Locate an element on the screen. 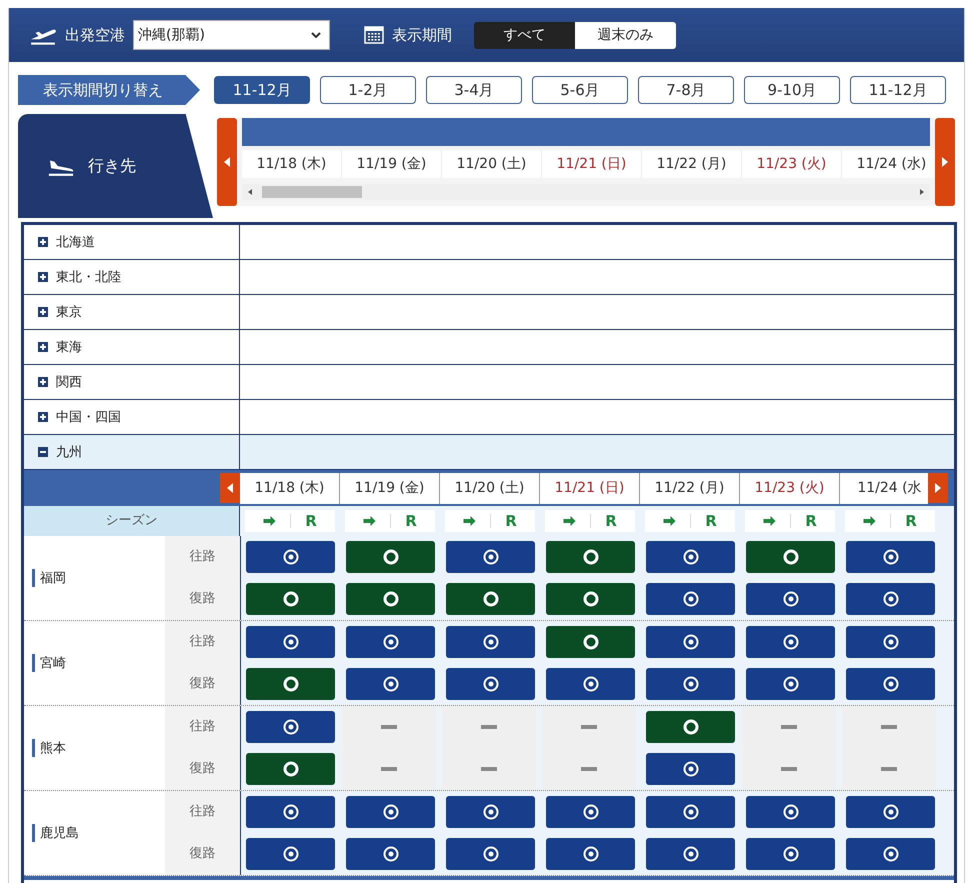 The width and height of the screenshot is (973, 883). period-option: 週末のみ is located at coordinates (625, 35).